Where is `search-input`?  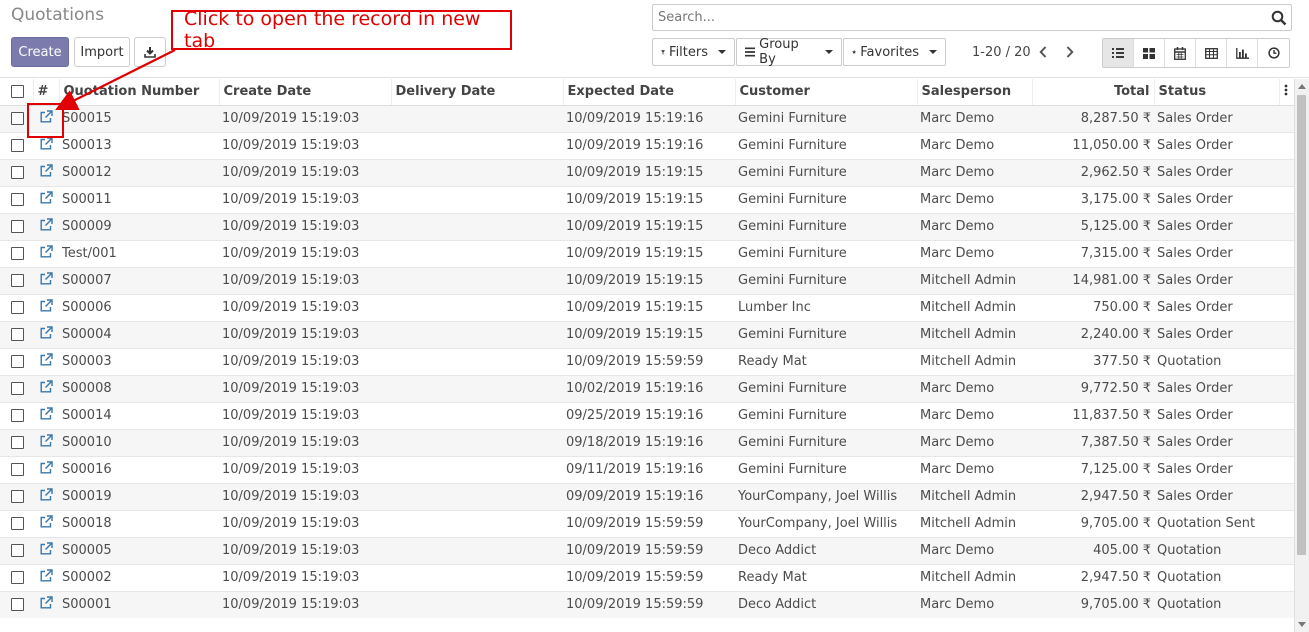 search-input is located at coordinates (956, 17).